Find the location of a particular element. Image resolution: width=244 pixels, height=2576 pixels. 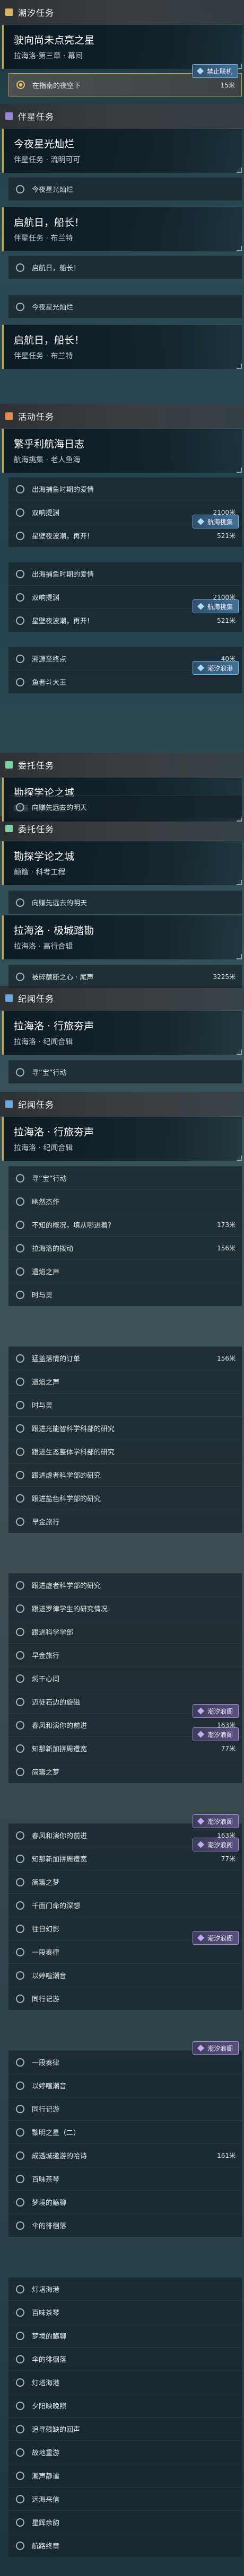

quest-step-row: 幽然杰作 is located at coordinates (125, 1201).